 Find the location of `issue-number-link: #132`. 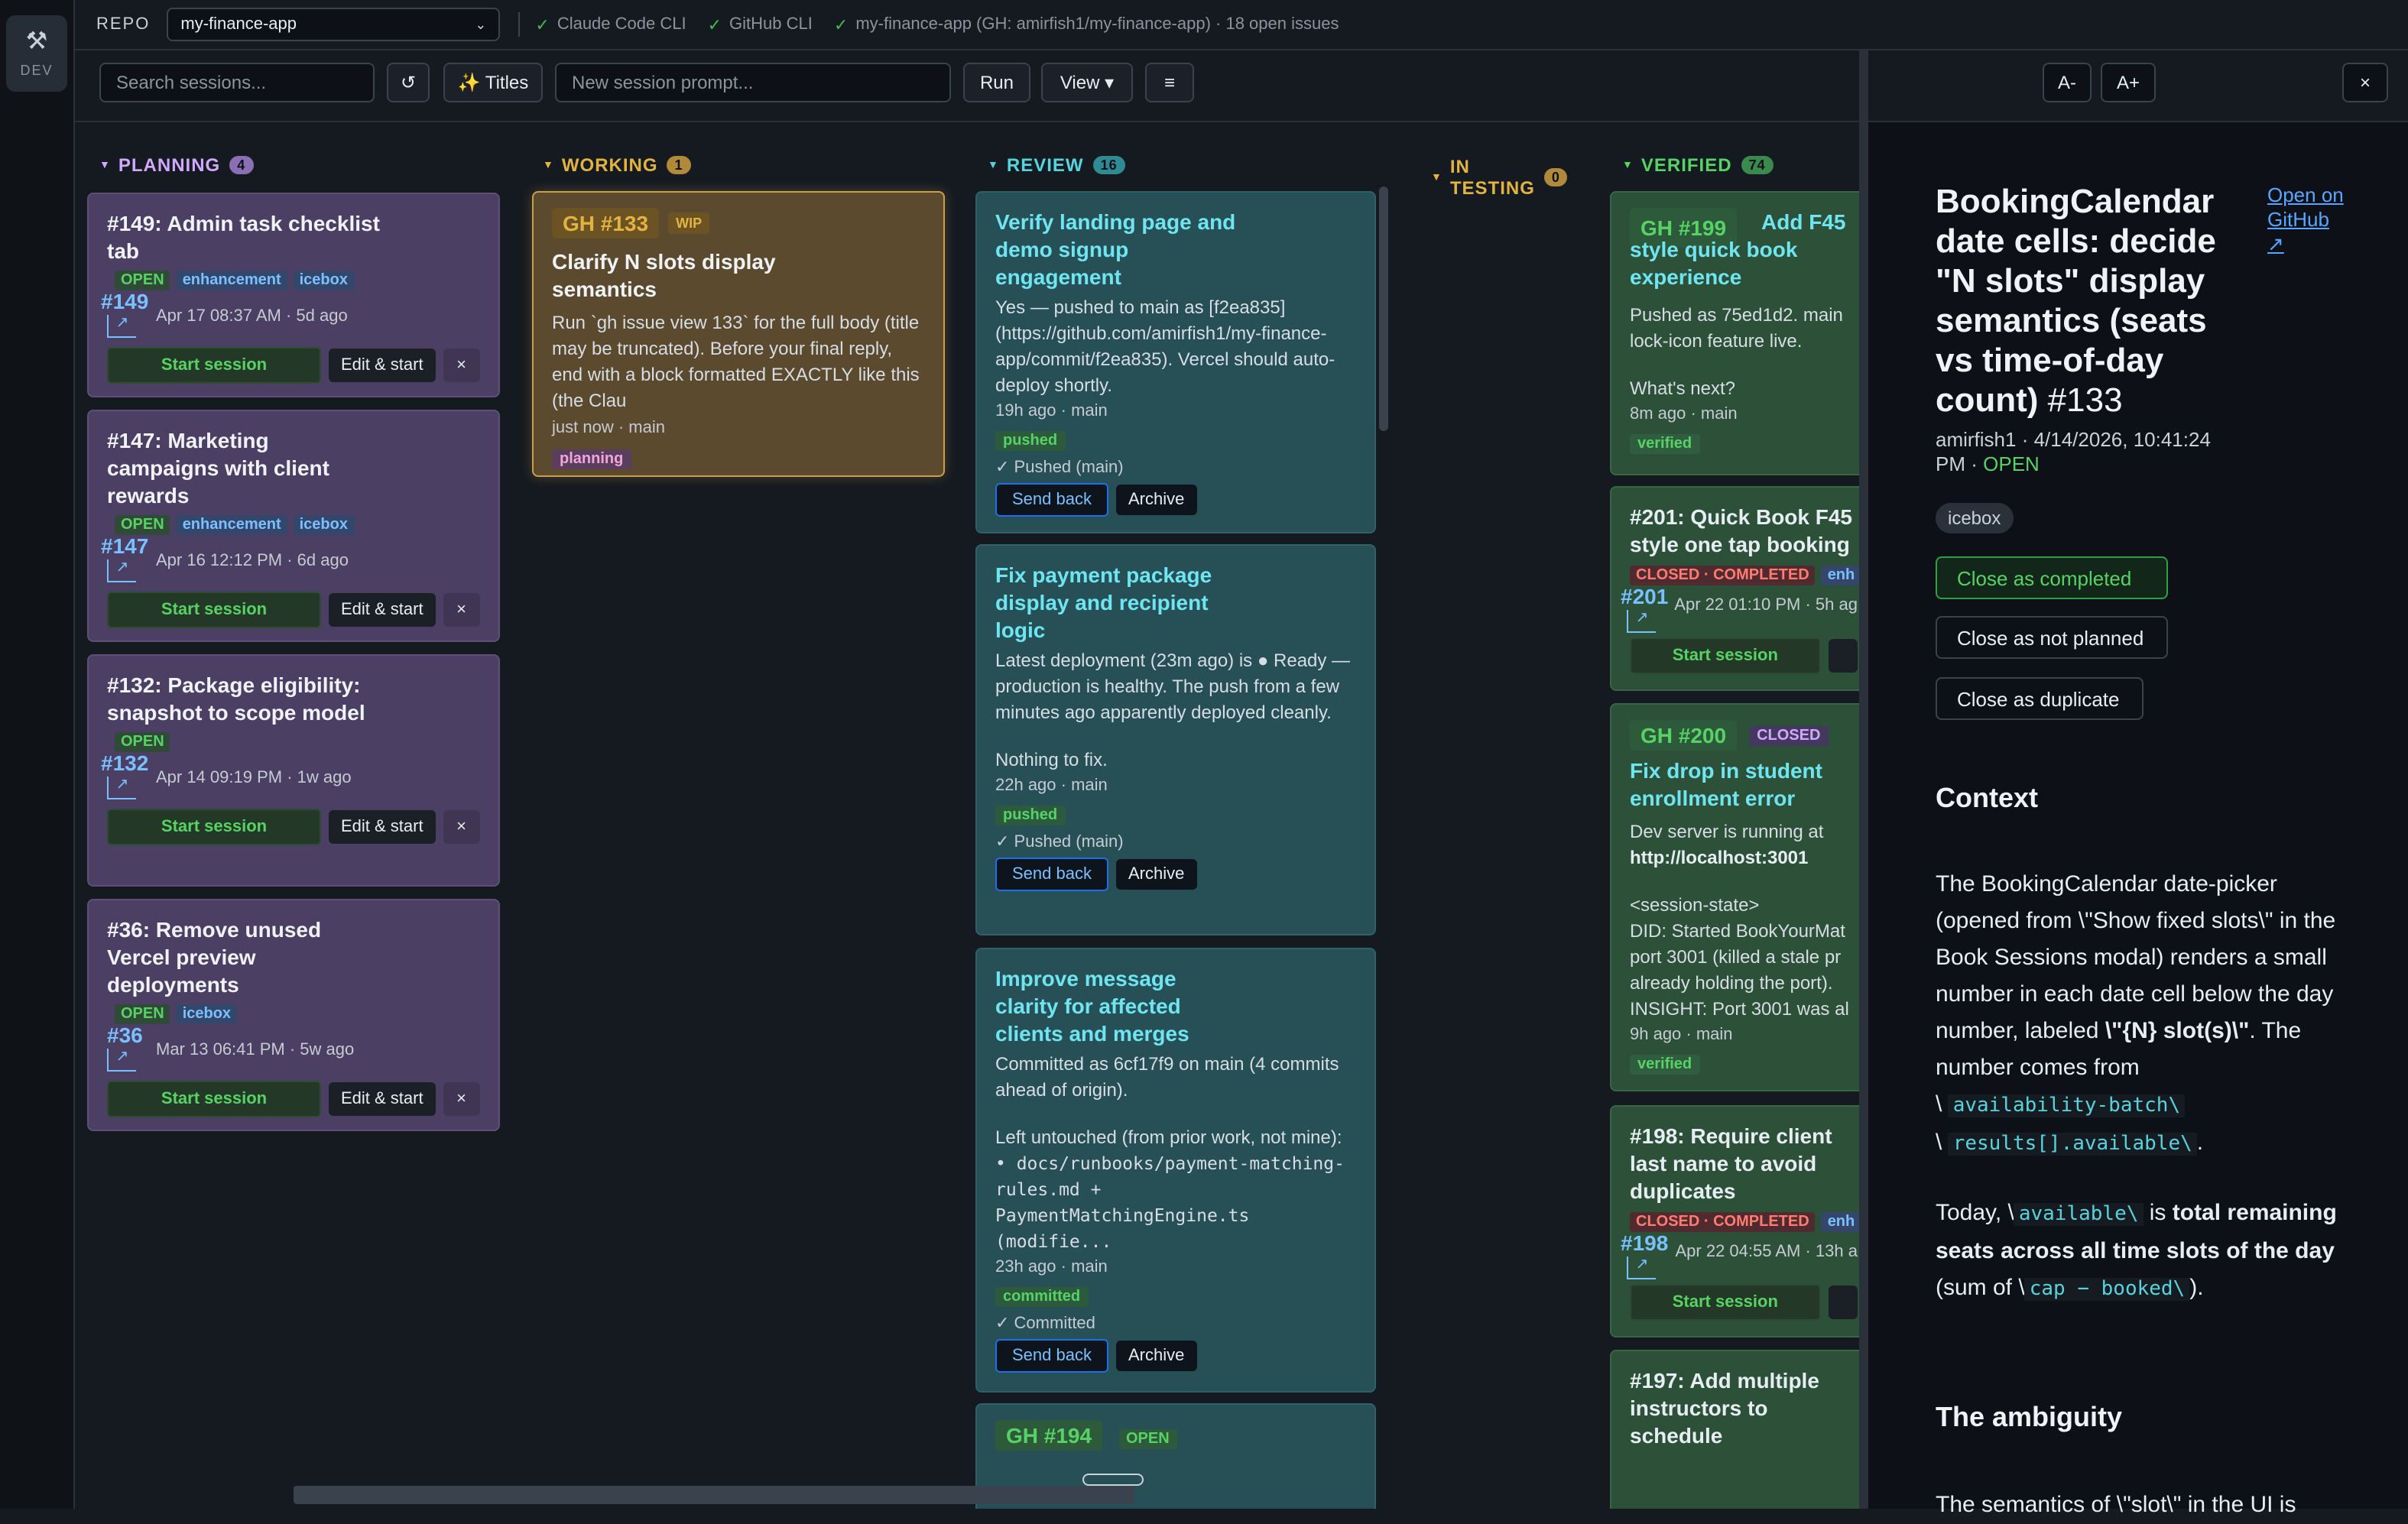

issue-number-link: #132 is located at coordinates (128, 762).